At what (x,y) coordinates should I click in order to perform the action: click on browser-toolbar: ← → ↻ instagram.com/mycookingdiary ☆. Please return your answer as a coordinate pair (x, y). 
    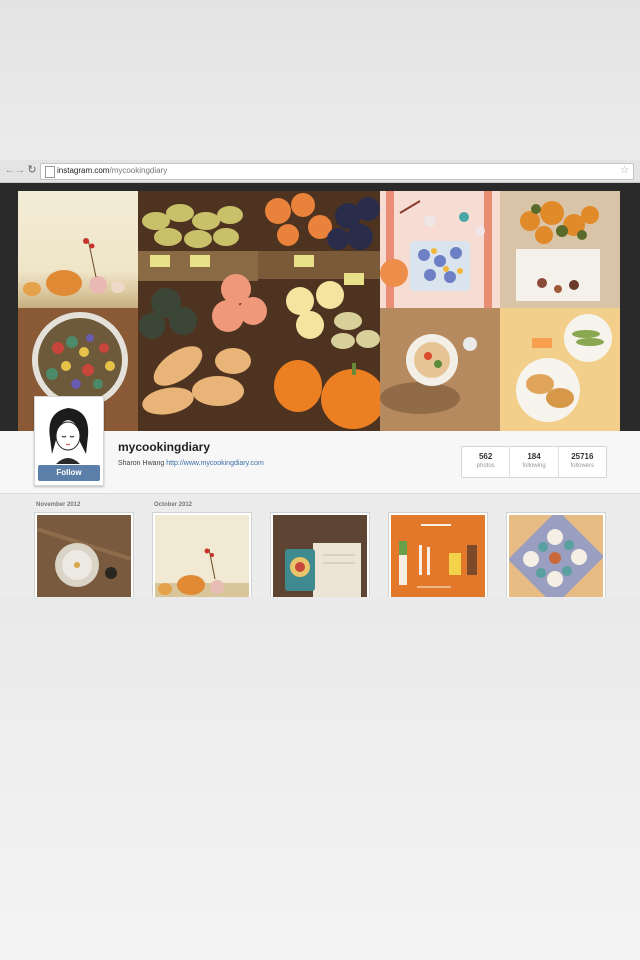
    Looking at the image, I should click on (320, 171).